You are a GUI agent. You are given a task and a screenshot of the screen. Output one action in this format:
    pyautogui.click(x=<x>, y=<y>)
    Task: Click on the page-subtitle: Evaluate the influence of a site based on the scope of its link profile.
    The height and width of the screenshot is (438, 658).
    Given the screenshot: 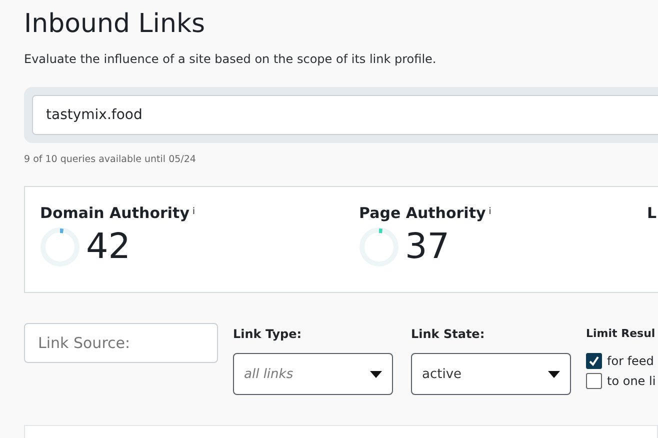 What is the action you would take?
    pyautogui.click(x=231, y=59)
    